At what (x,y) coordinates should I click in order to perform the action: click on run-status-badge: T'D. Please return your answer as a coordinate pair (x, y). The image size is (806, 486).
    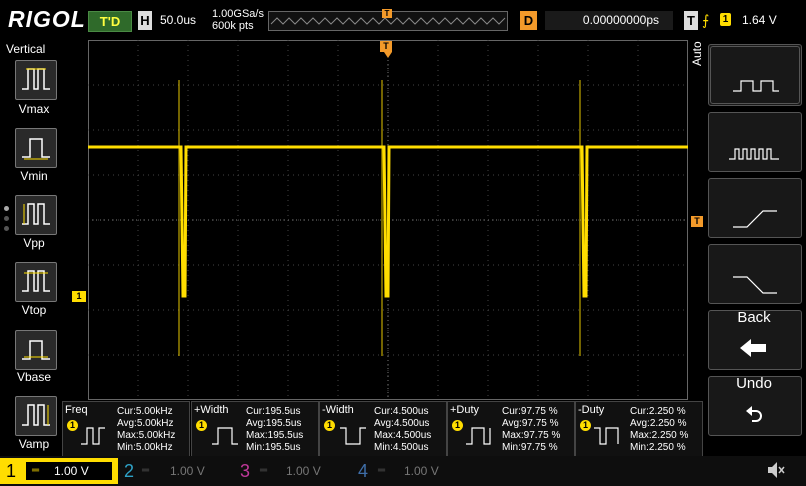
    Looking at the image, I should click on (110, 21).